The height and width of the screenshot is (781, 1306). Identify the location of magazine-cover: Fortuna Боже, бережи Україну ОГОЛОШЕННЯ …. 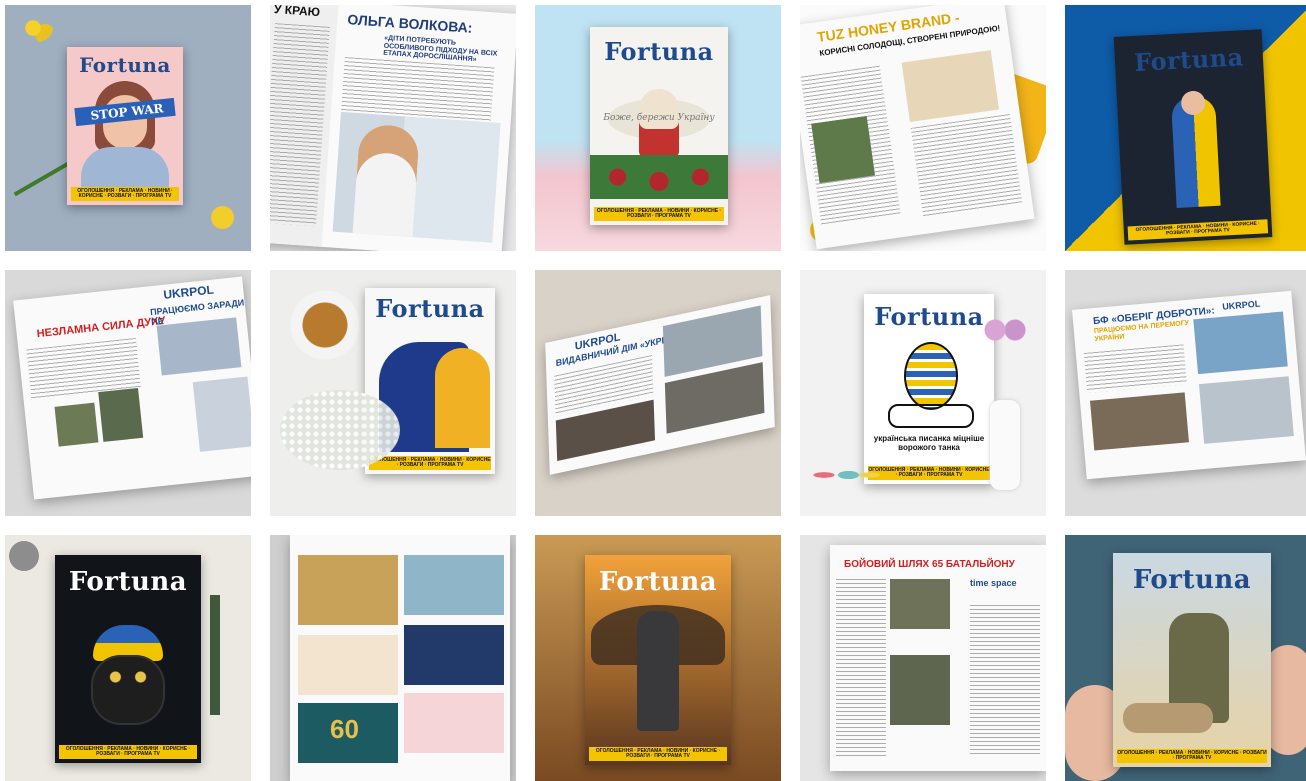
(659, 126).